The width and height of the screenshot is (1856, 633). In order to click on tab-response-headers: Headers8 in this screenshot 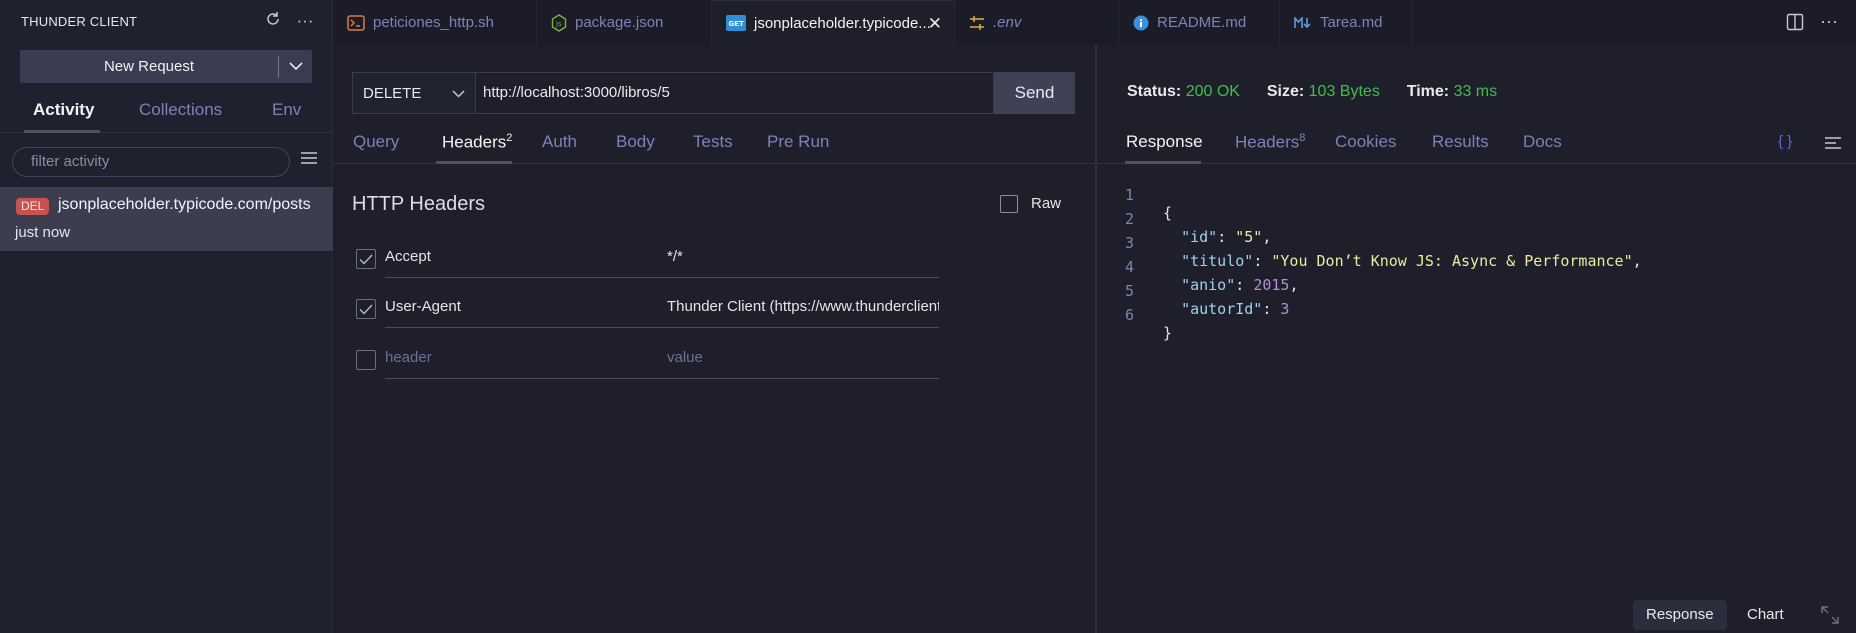, I will do `click(1270, 142)`.